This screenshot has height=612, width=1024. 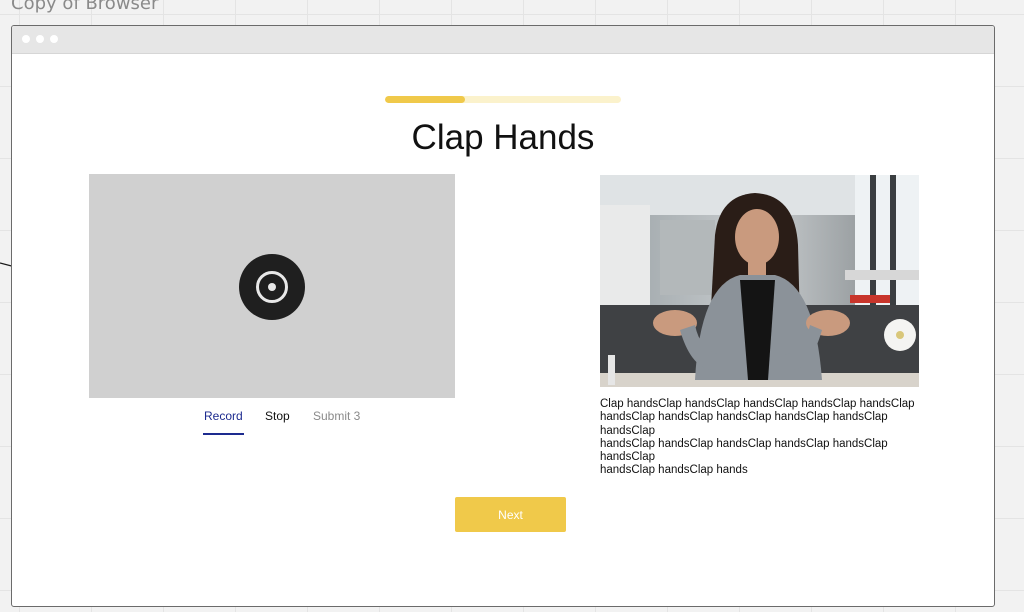 I want to click on browser-titlebar, so click(x=503, y=40).